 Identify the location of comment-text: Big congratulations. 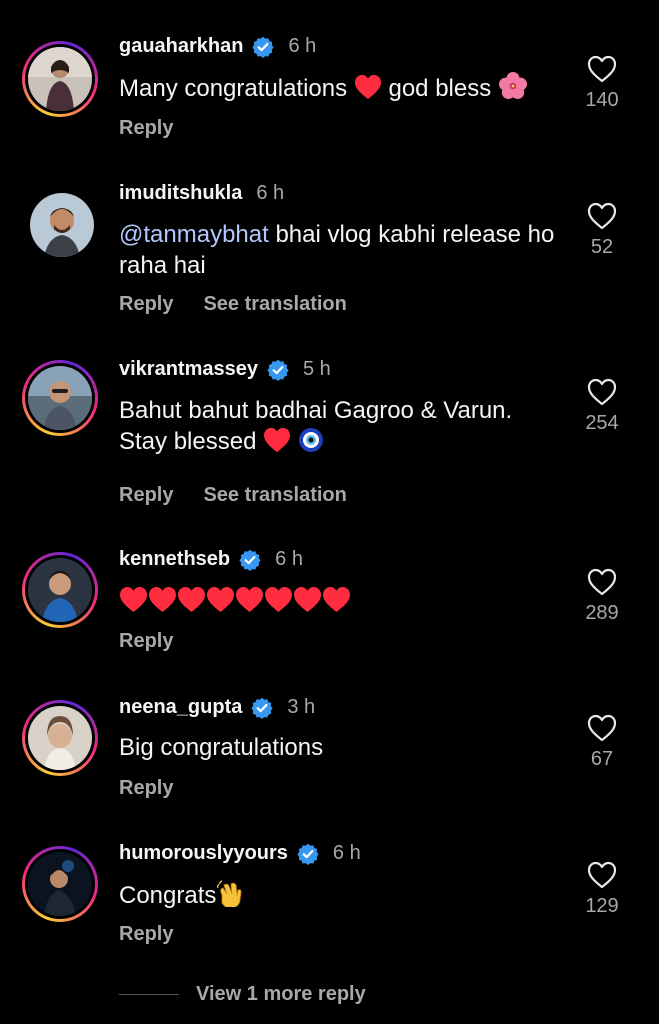
(221, 747).